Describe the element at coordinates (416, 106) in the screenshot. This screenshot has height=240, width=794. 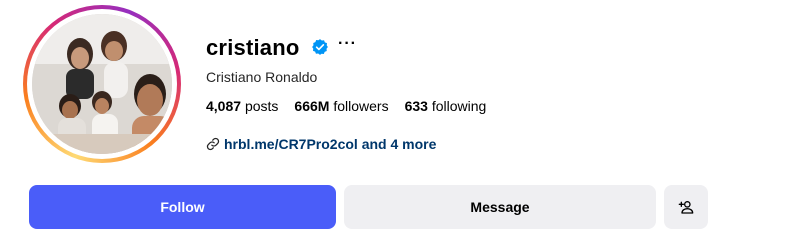
I see `following-count: 633` at that location.